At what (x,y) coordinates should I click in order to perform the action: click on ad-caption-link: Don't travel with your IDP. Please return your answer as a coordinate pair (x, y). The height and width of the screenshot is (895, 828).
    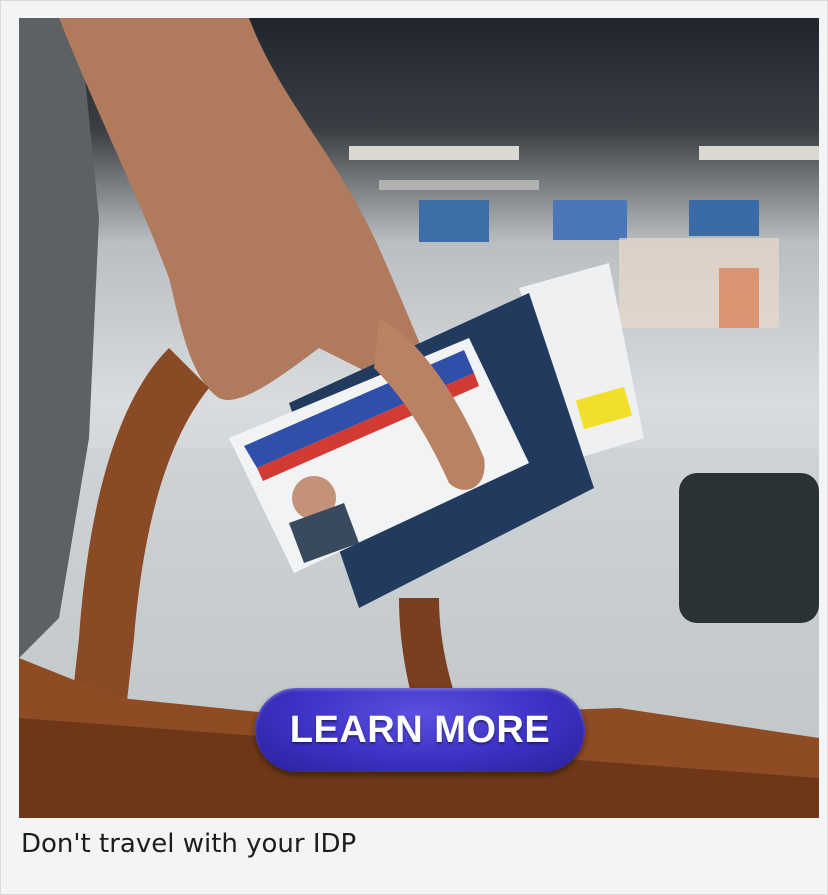
    Looking at the image, I should click on (188, 844).